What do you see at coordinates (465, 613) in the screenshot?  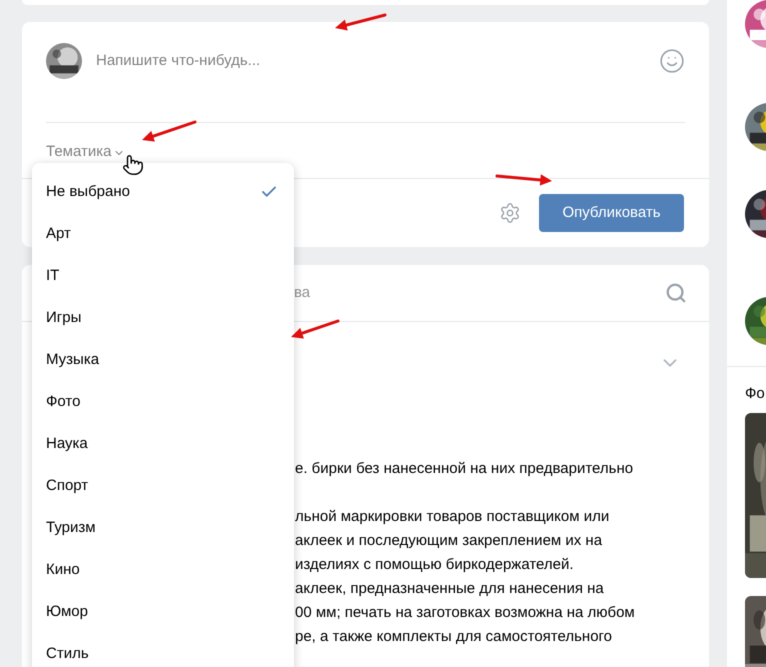 I see `post-text-line: 00 мм; печать на заготовках возможна на любом` at bounding box center [465, 613].